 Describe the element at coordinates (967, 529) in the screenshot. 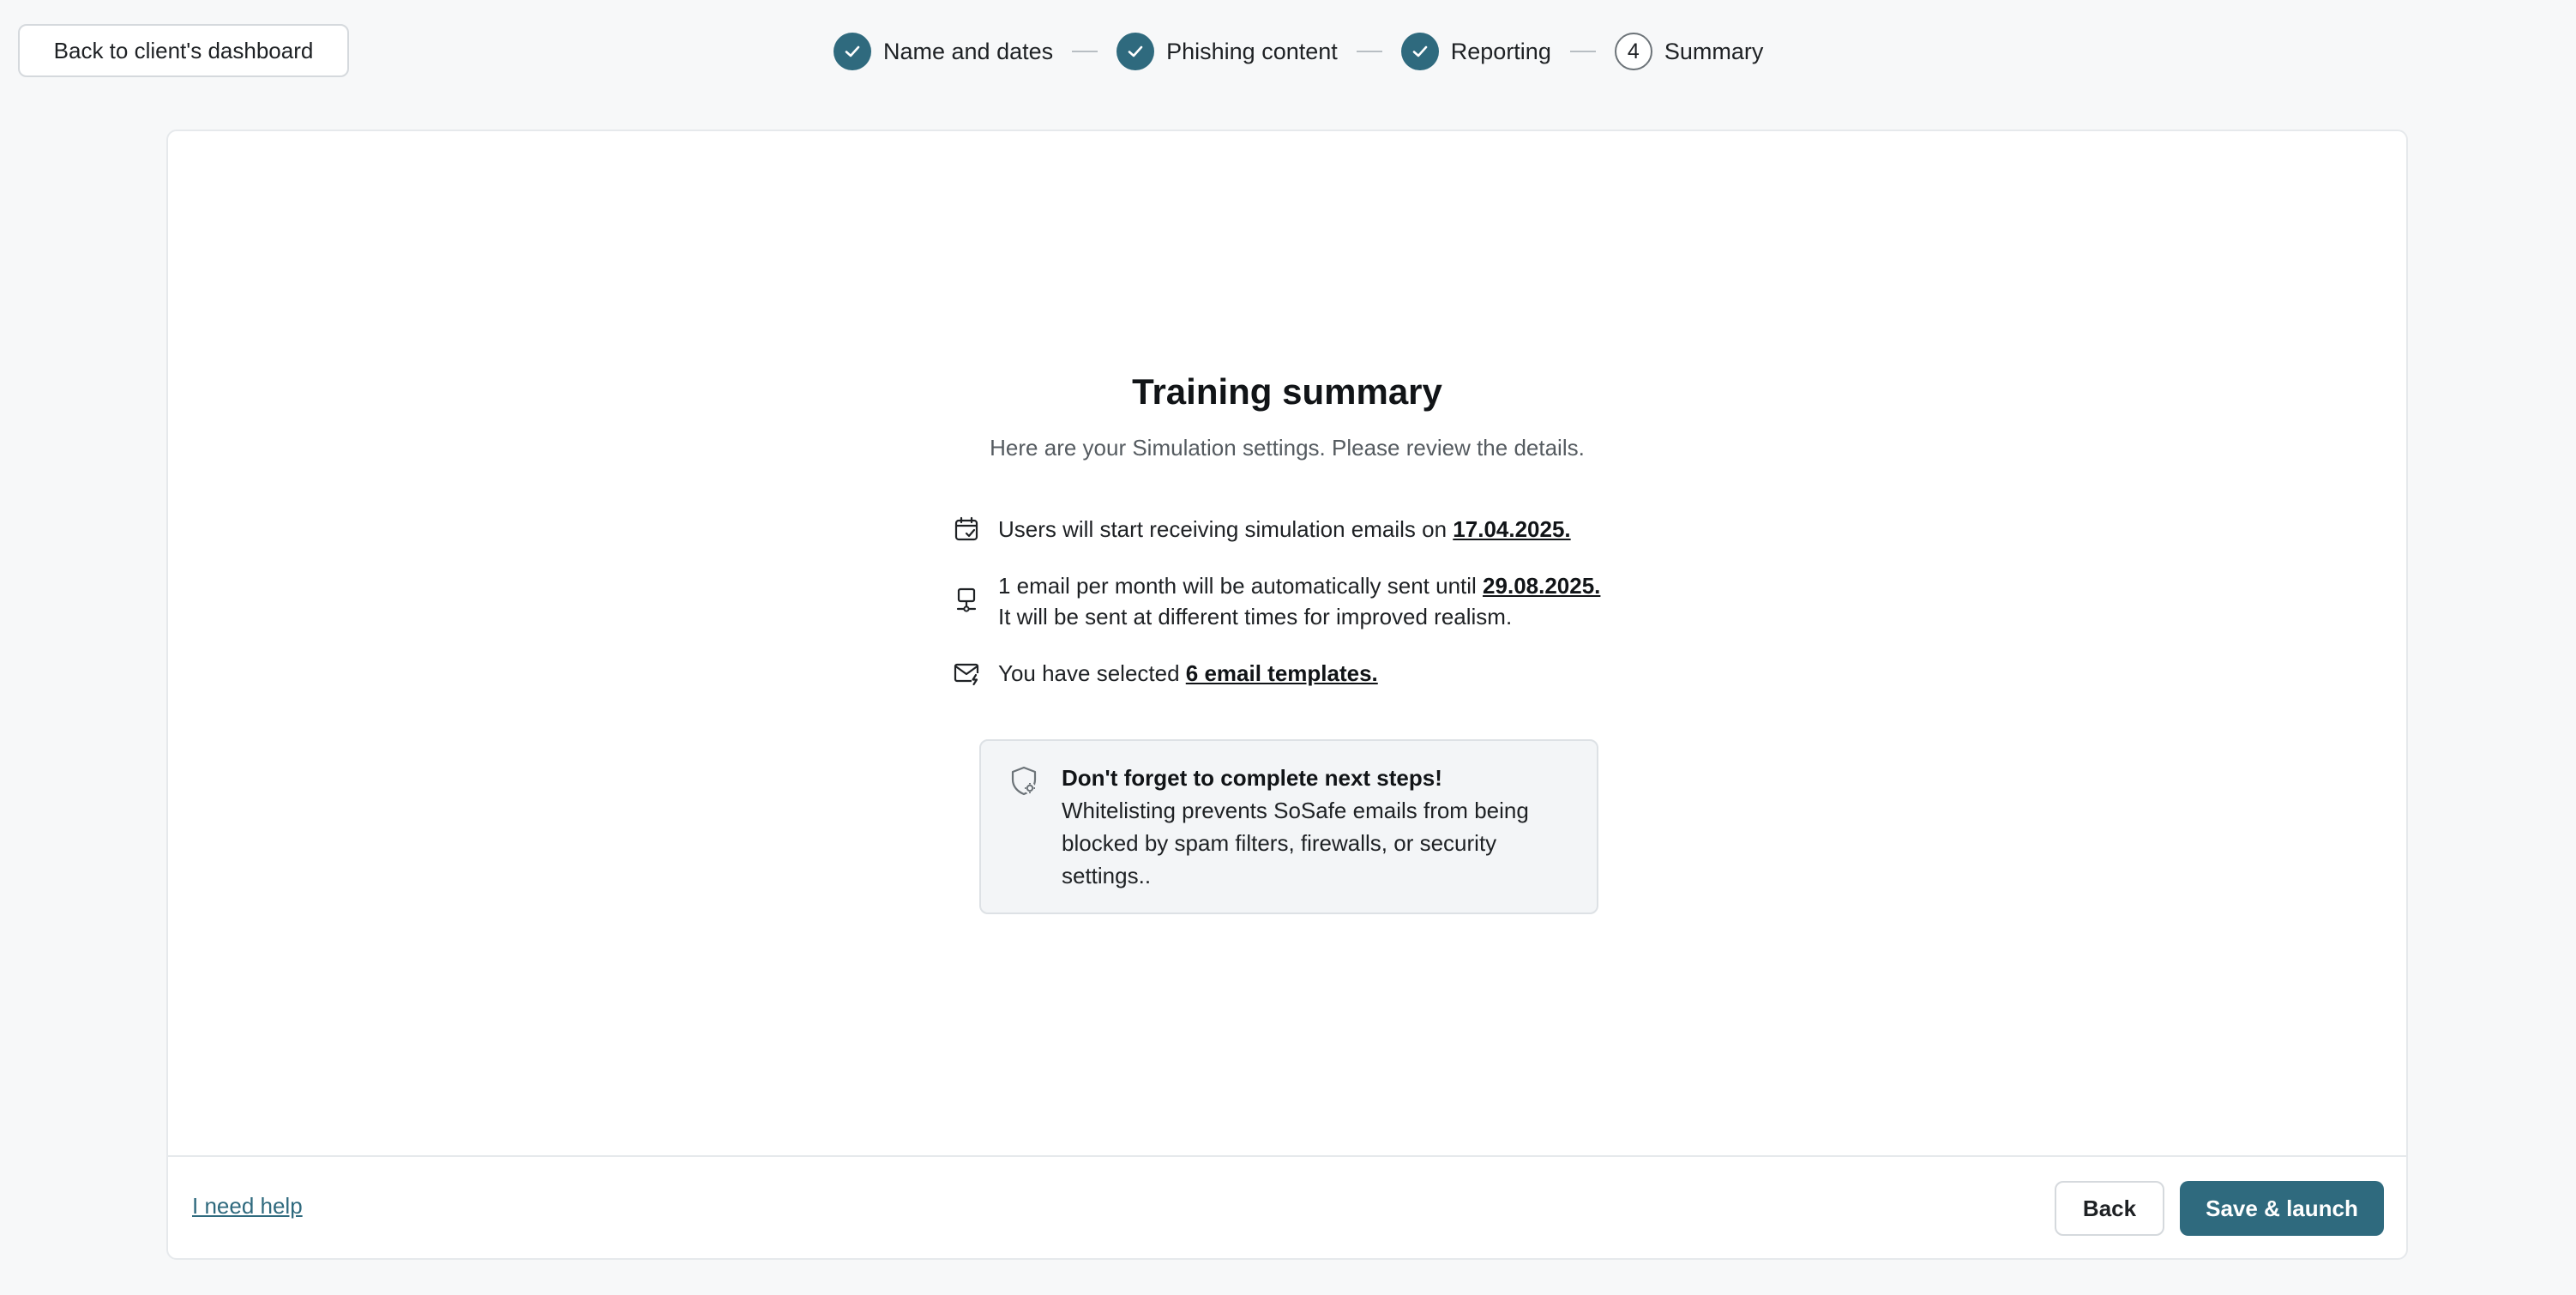

I see `calendar-check-icon` at that location.